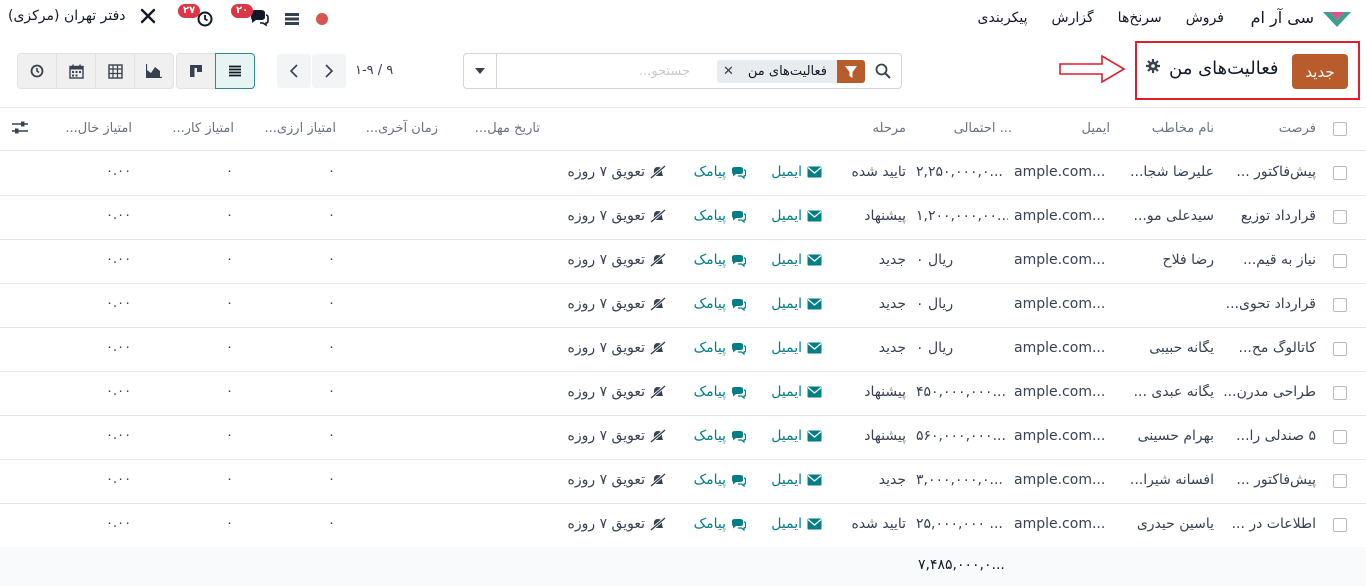 Image resolution: width=1366 pixels, height=586 pixels. I want to click on chat-icon: ۲۰, so click(250, 15).